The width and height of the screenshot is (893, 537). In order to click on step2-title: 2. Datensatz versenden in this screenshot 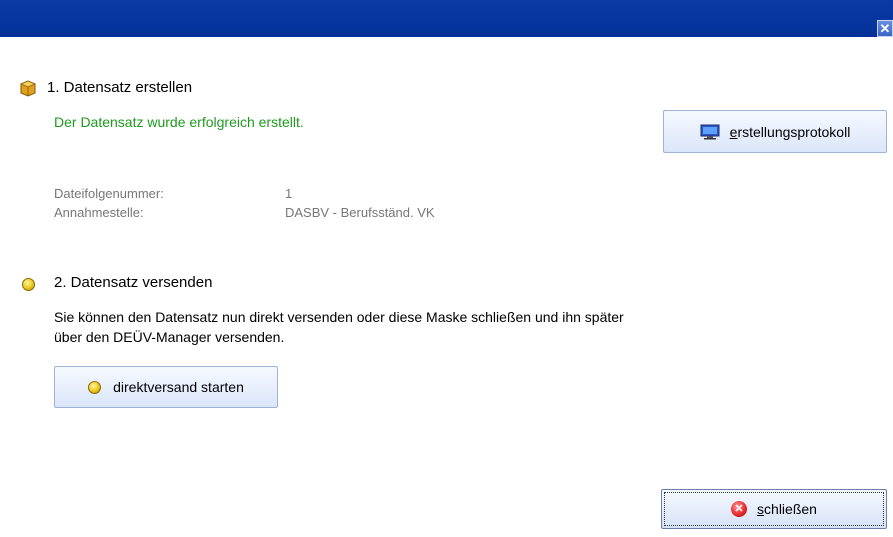, I will do `click(133, 282)`.